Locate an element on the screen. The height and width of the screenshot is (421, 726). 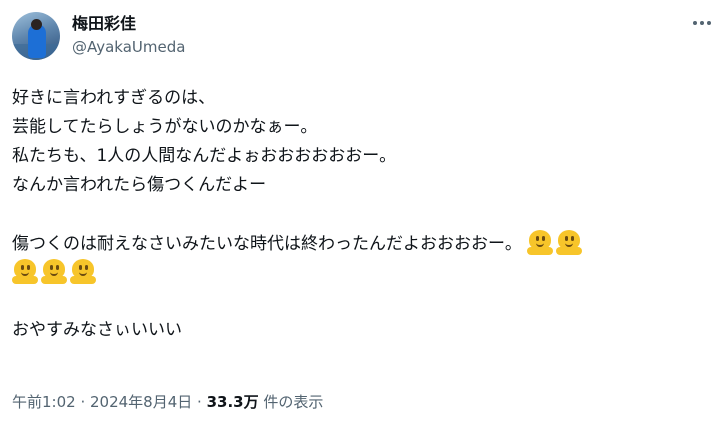
post-date: 2024年8月4日 is located at coordinates (141, 402).